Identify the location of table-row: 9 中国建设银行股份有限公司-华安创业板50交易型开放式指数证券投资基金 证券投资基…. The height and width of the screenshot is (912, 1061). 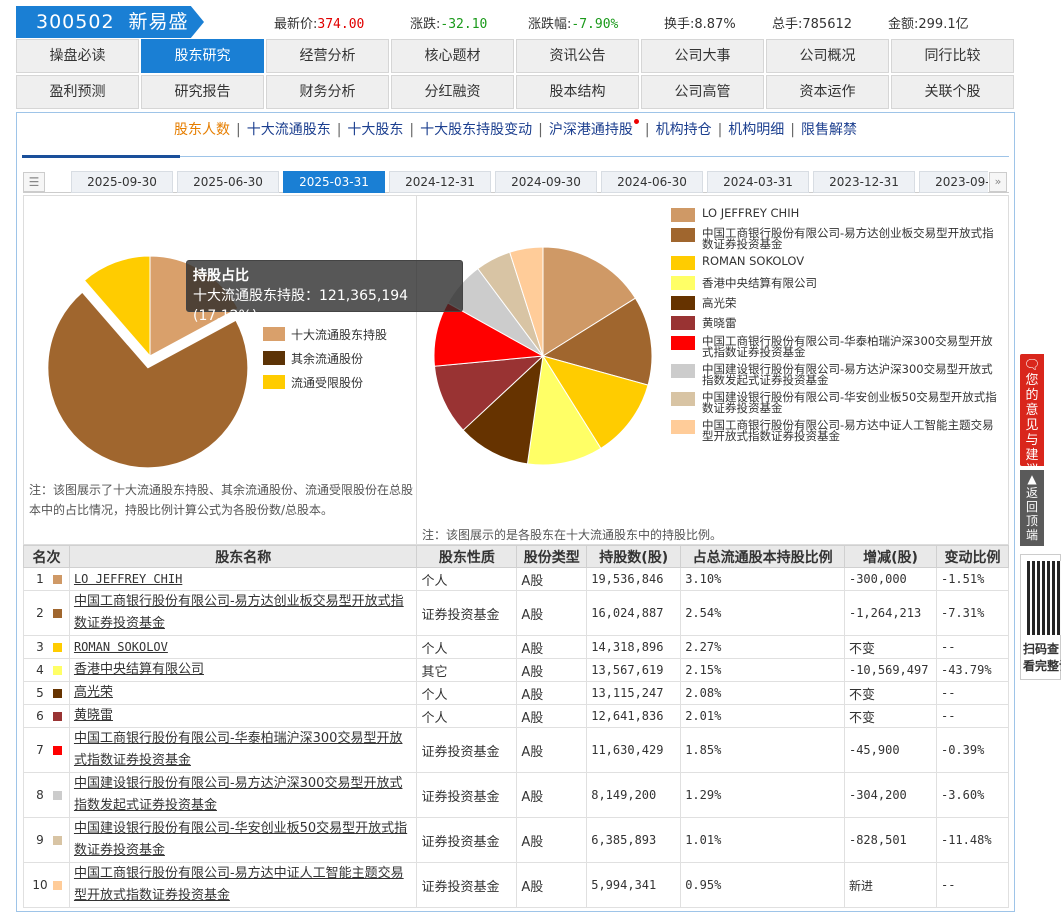
(516, 840).